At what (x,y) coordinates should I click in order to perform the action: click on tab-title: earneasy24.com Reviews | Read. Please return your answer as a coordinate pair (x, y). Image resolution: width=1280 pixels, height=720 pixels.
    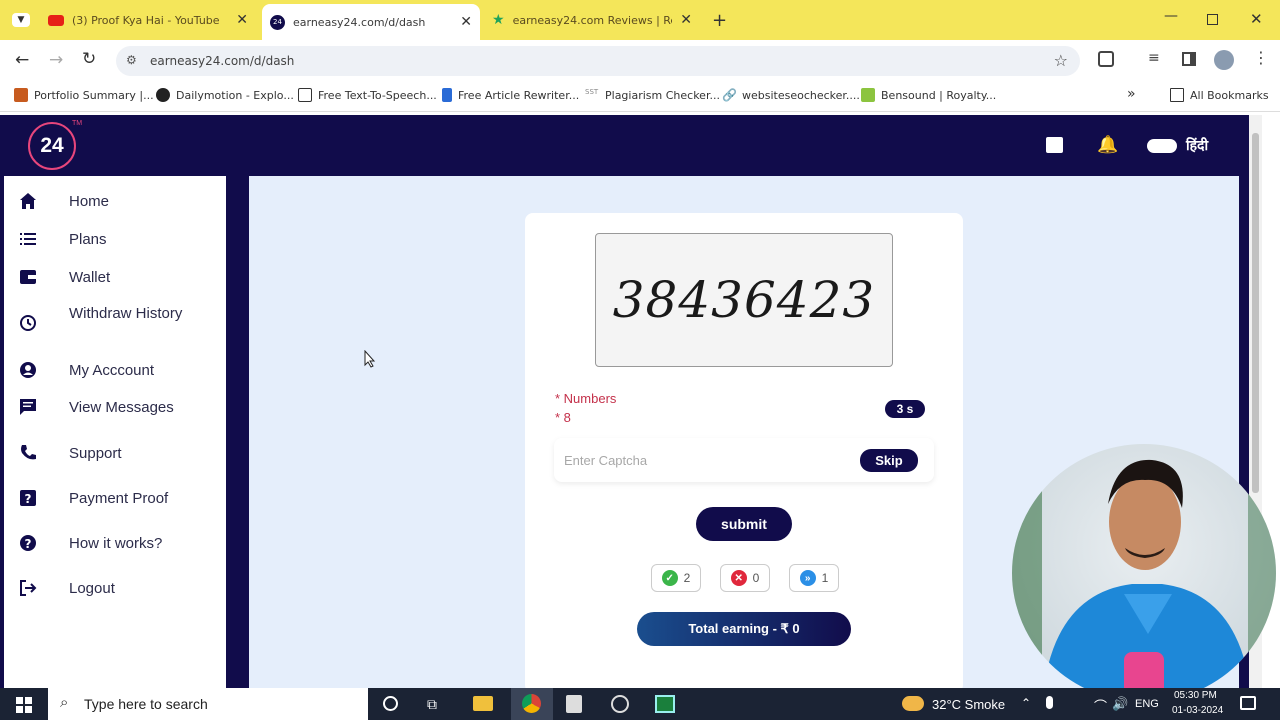
    Looking at the image, I should click on (592, 20).